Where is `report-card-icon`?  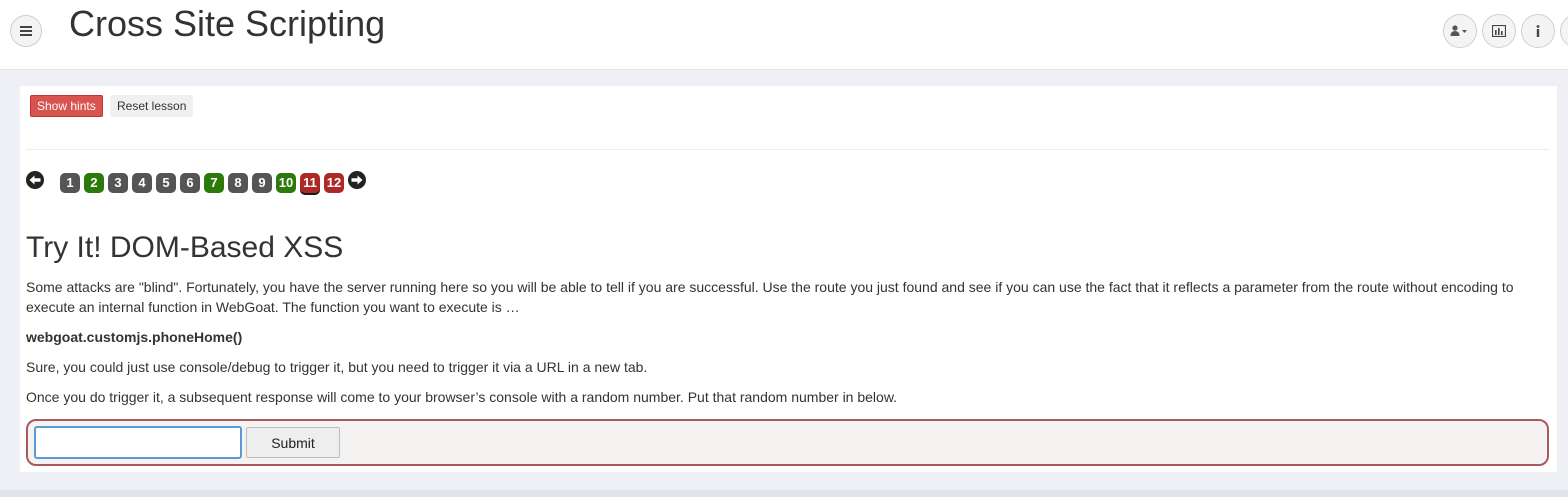 report-card-icon is located at coordinates (1499, 31).